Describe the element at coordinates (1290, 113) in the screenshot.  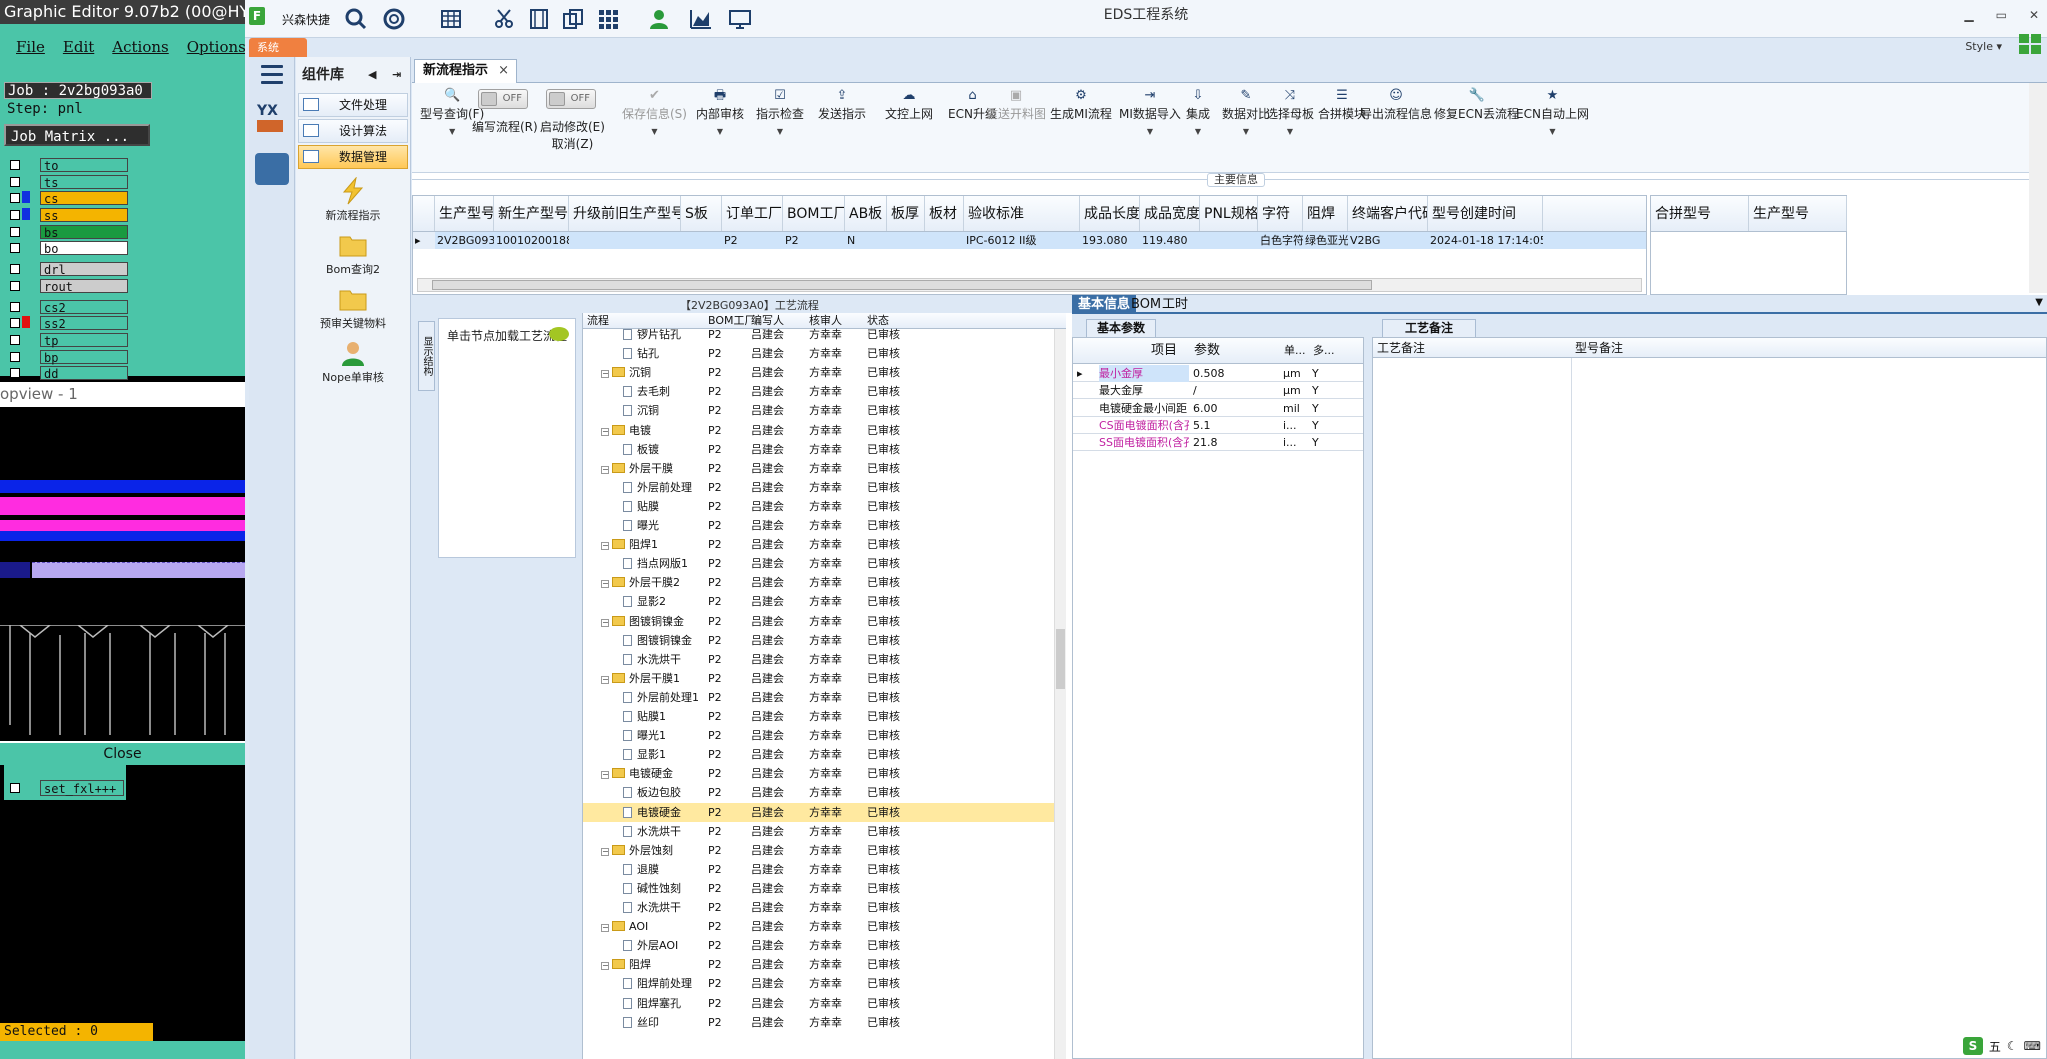
I see `ribbon-button: ⤨ 选择母板 ▼` at that location.